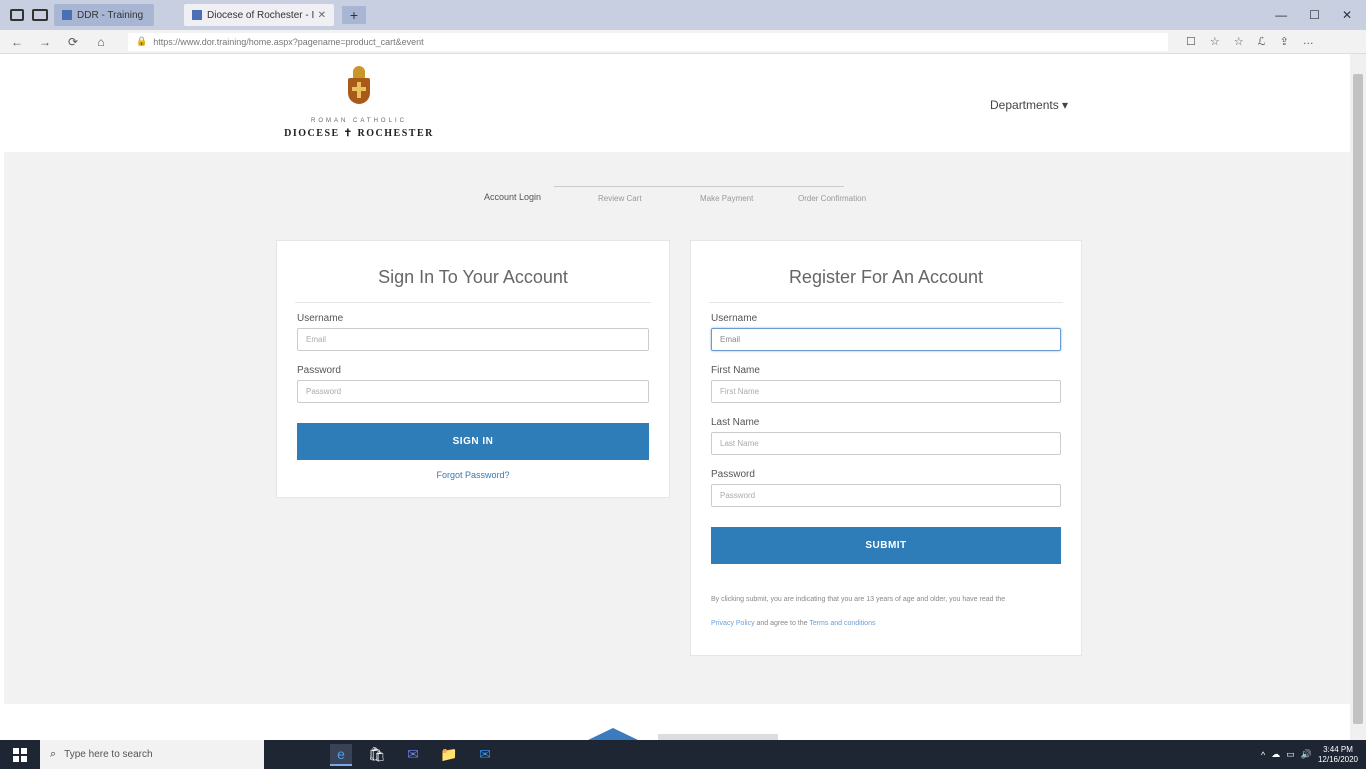  Describe the element at coordinates (101, 42) in the screenshot. I see `home-button: ⌂` at that location.